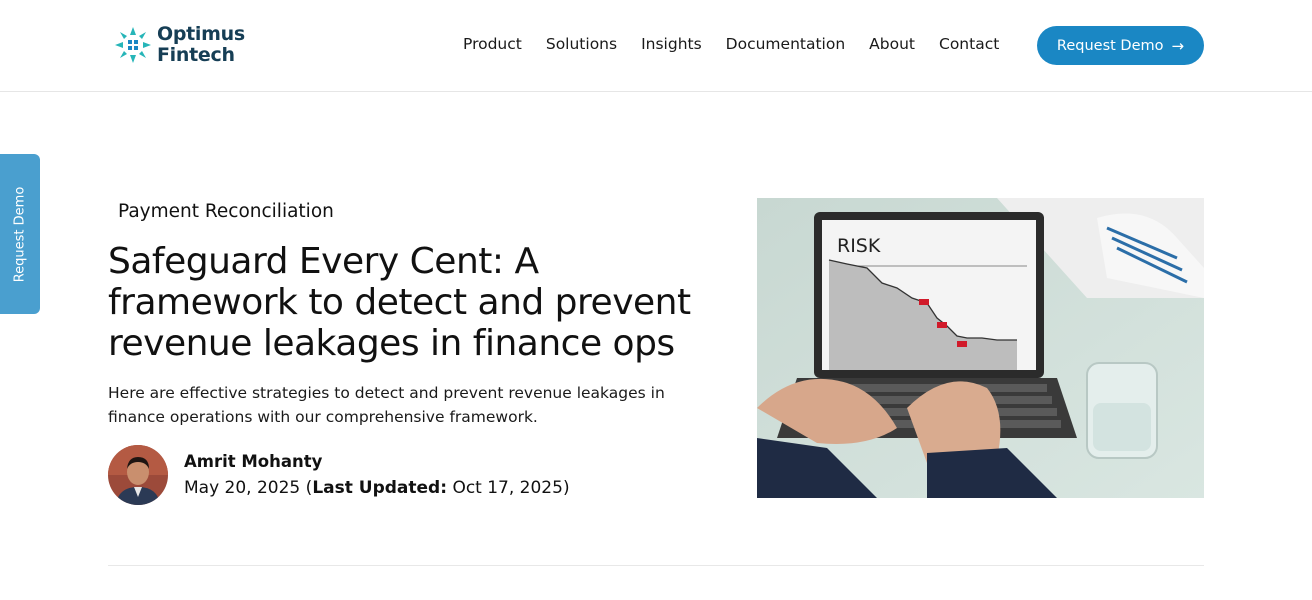  Describe the element at coordinates (892, 44) in the screenshot. I see `nav-about: About` at that location.